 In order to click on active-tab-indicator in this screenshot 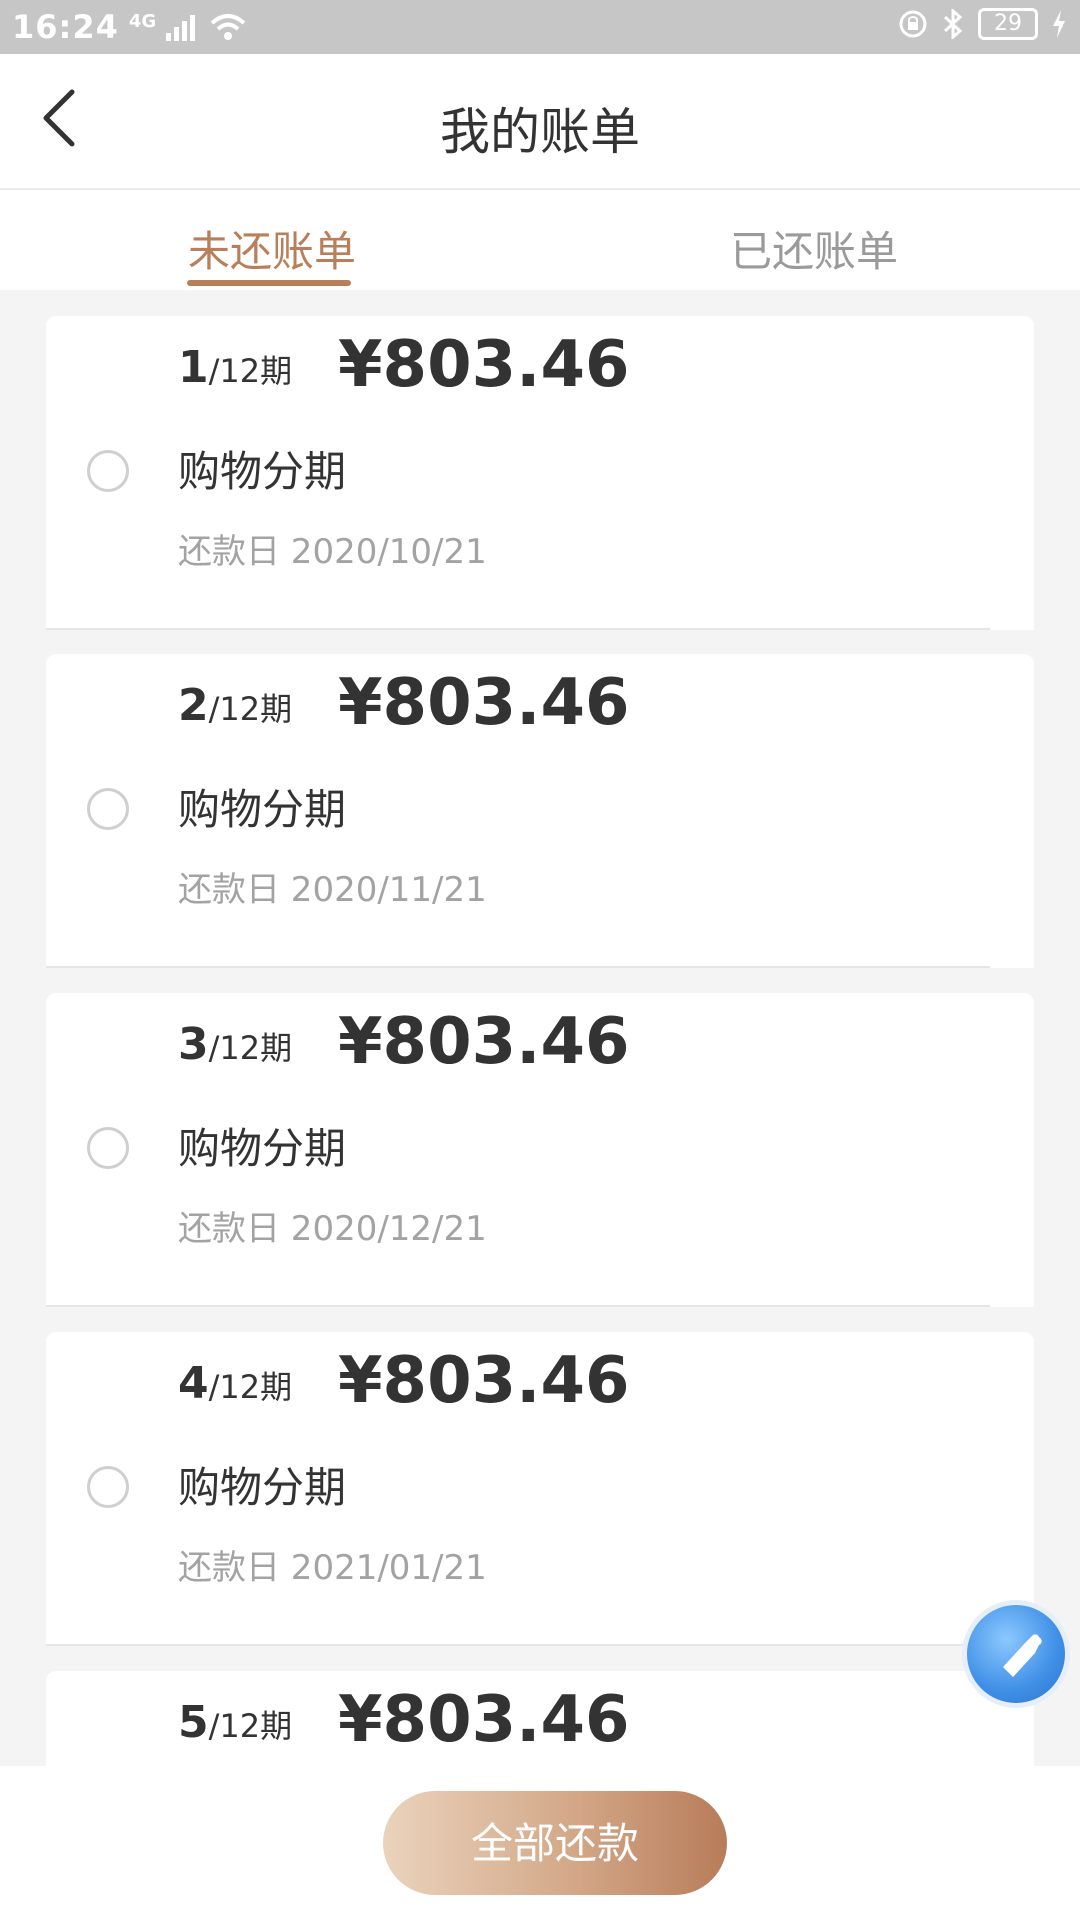, I will do `click(269, 283)`.